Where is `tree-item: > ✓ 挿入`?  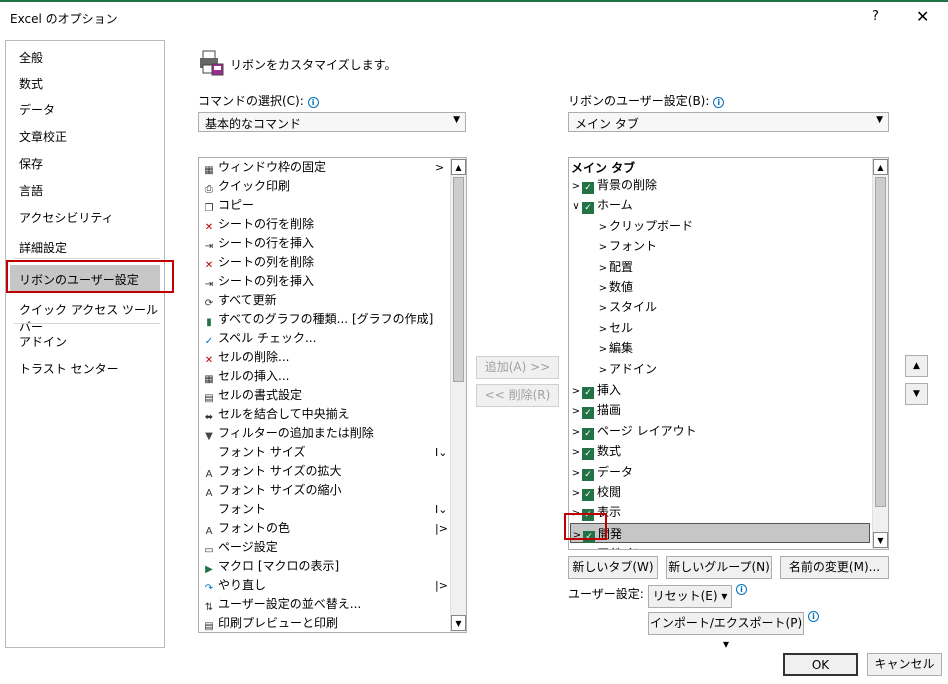
tree-item: > ✓ 挿入 is located at coordinates (595, 390).